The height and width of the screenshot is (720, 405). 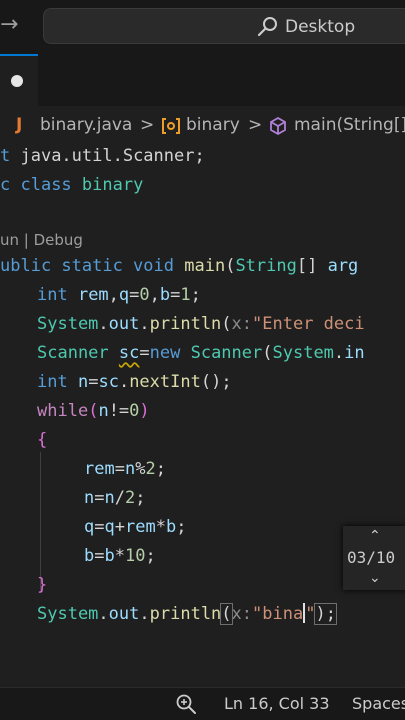 What do you see at coordinates (213, 125) in the screenshot?
I see `breadcrumb-class: binary` at bounding box center [213, 125].